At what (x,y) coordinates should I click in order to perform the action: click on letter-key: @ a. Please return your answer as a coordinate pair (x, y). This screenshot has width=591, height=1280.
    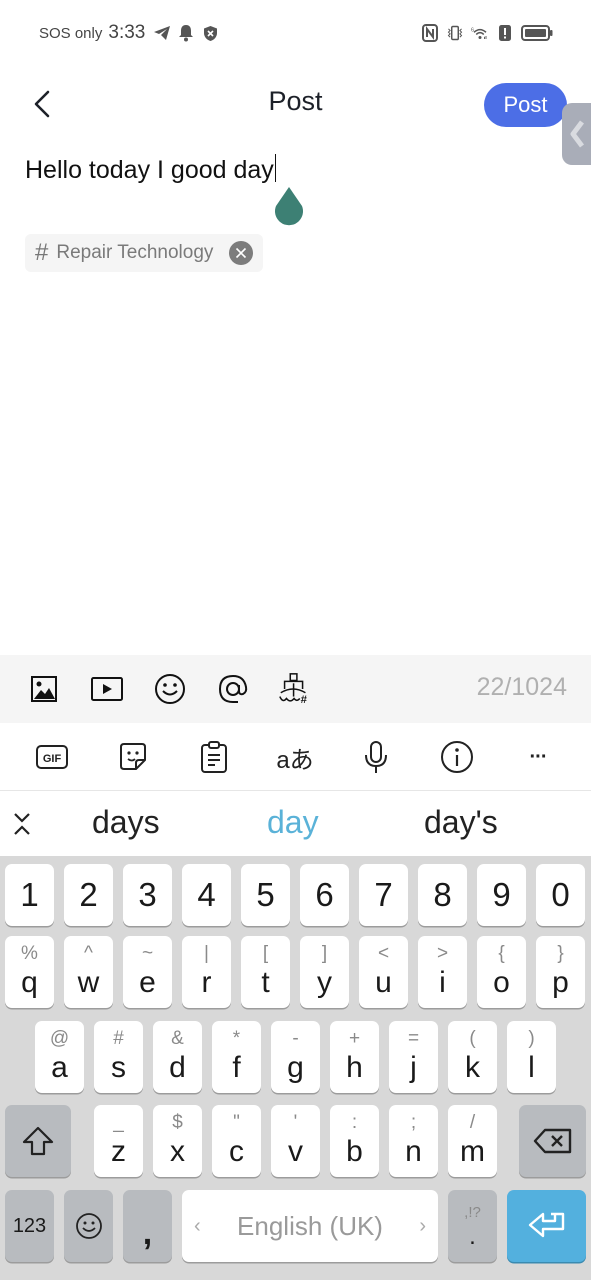
    Looking at the image, I should click on (59, 1057).